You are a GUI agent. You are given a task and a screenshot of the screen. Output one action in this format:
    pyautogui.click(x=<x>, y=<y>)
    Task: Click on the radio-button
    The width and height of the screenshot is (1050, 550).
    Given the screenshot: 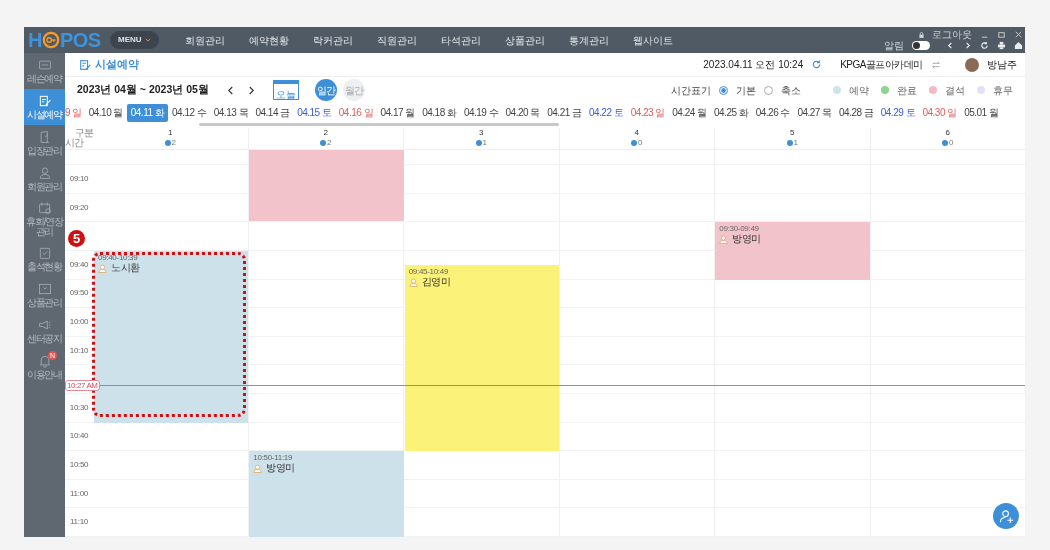 What is the action you would take?
    pyautogui.click(x=723, y=90)
    